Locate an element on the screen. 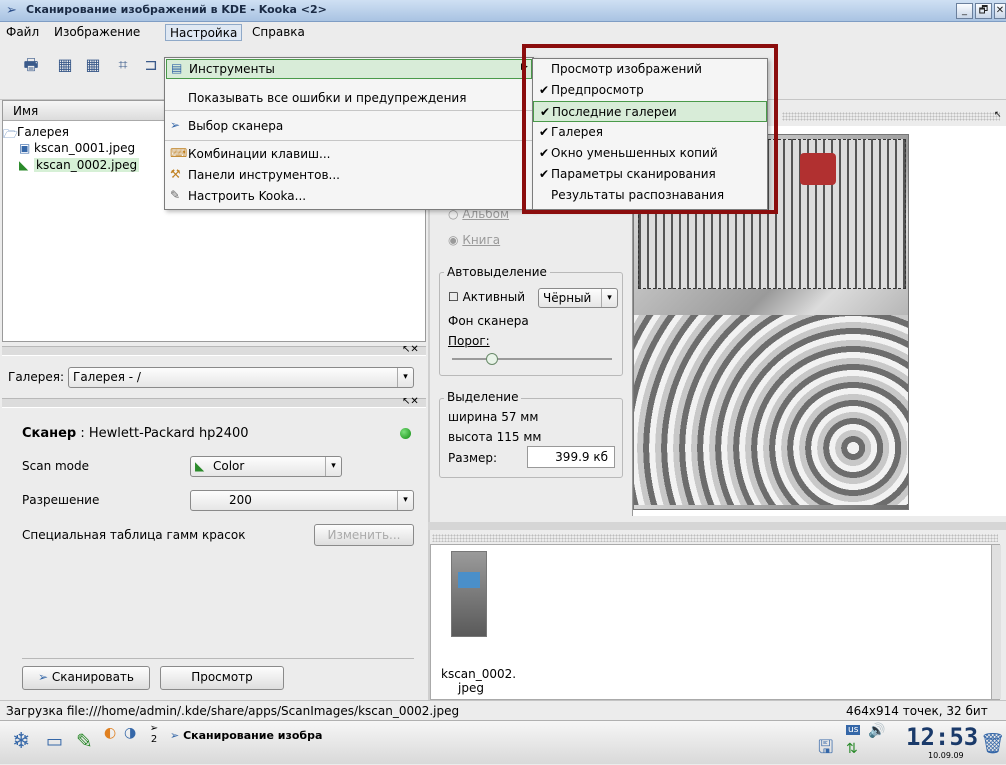 The image size is (1006, 765). taskbar-task-button: ➢ Сканирование изобра is located at coordinates (305, 736).